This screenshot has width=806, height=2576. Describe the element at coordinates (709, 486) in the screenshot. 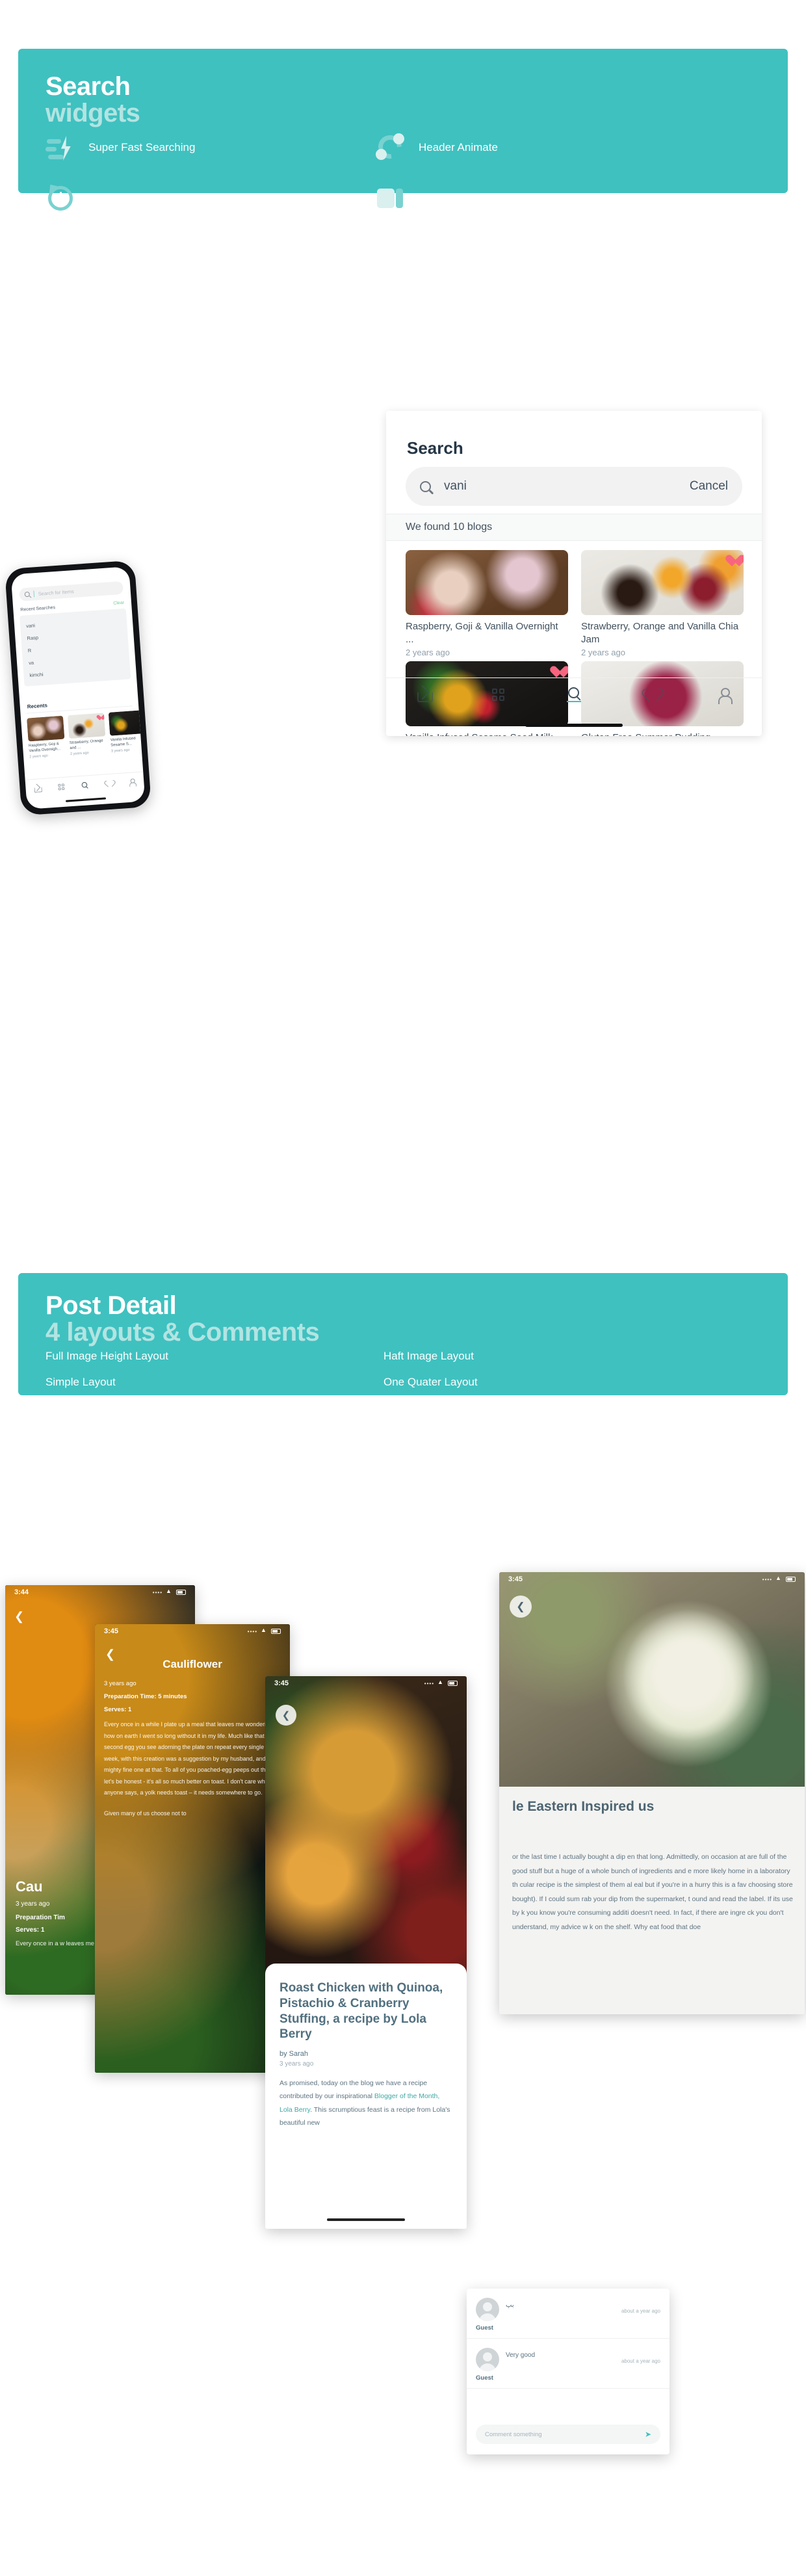

I see `cancel-button: Cancel` at that location.